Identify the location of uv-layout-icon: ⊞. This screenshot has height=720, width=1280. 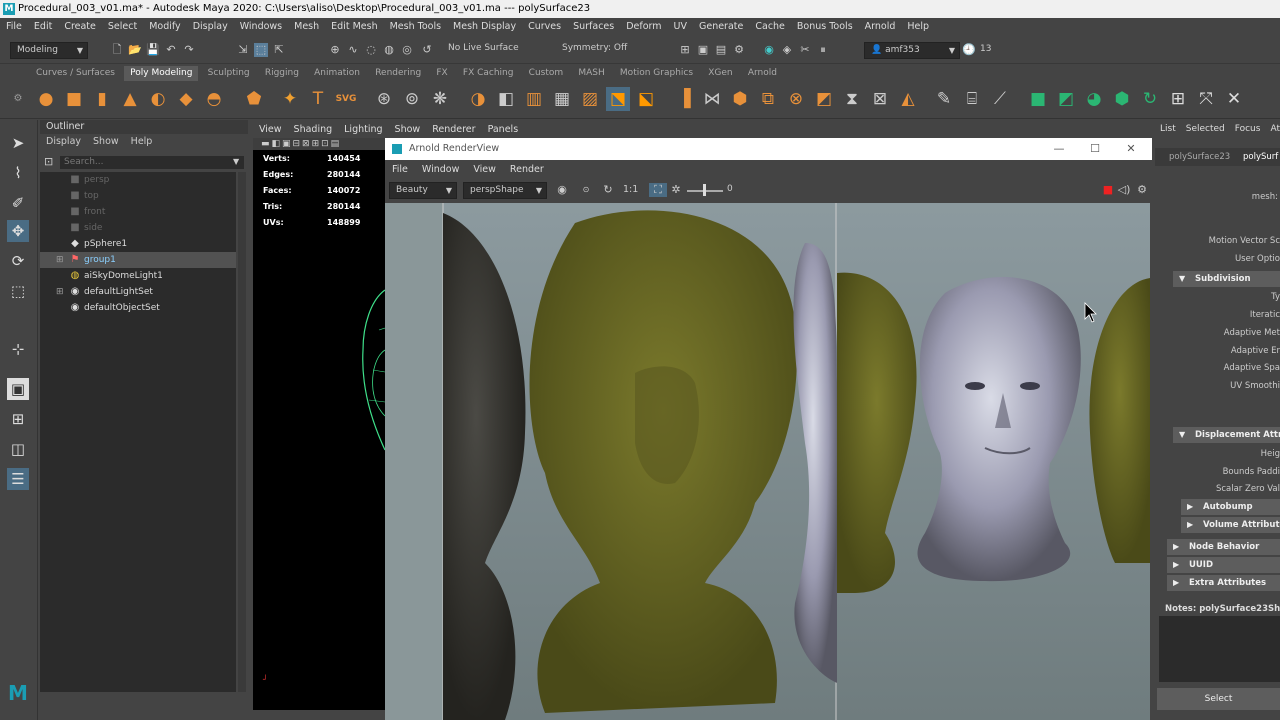
(1178, 99).